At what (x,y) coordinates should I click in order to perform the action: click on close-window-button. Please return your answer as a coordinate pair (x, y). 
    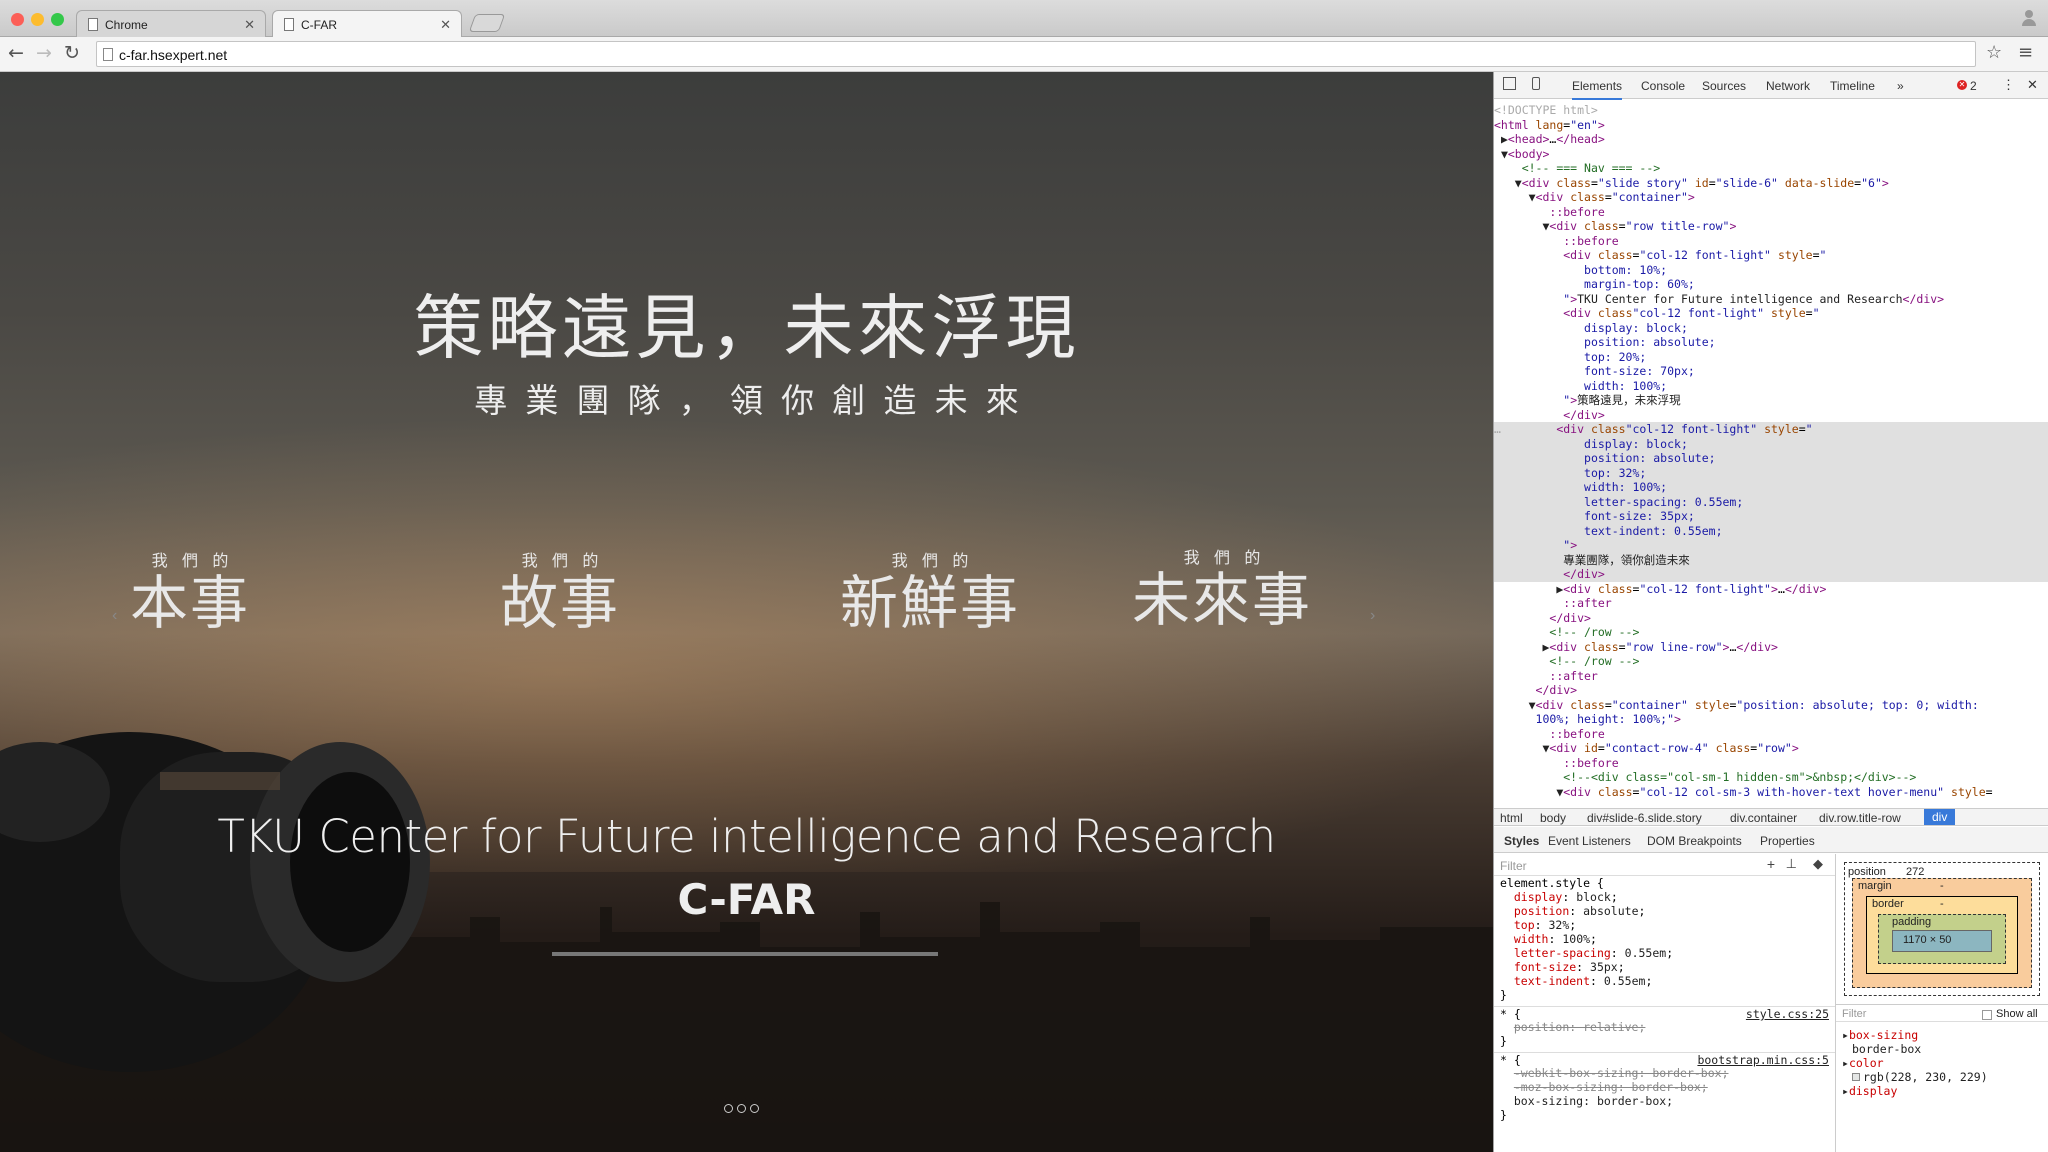
    Looking at the image, I should click on (17, 19).